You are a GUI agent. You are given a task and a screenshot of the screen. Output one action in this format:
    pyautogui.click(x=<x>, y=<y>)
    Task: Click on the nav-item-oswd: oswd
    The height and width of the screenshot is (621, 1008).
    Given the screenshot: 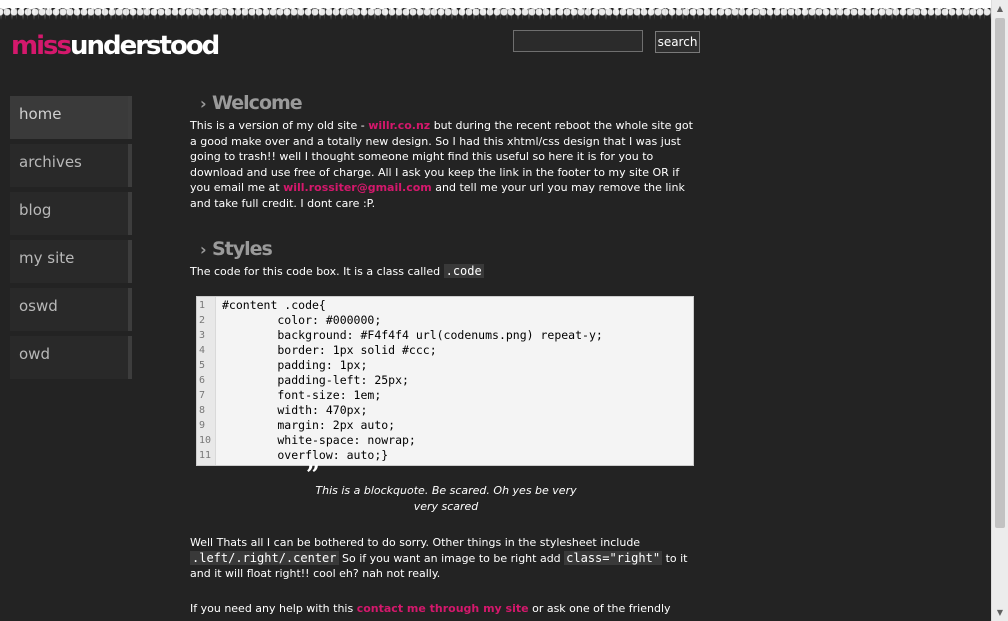 What is the action you would take?
    pyautogui.click(x=71, y=309)
    